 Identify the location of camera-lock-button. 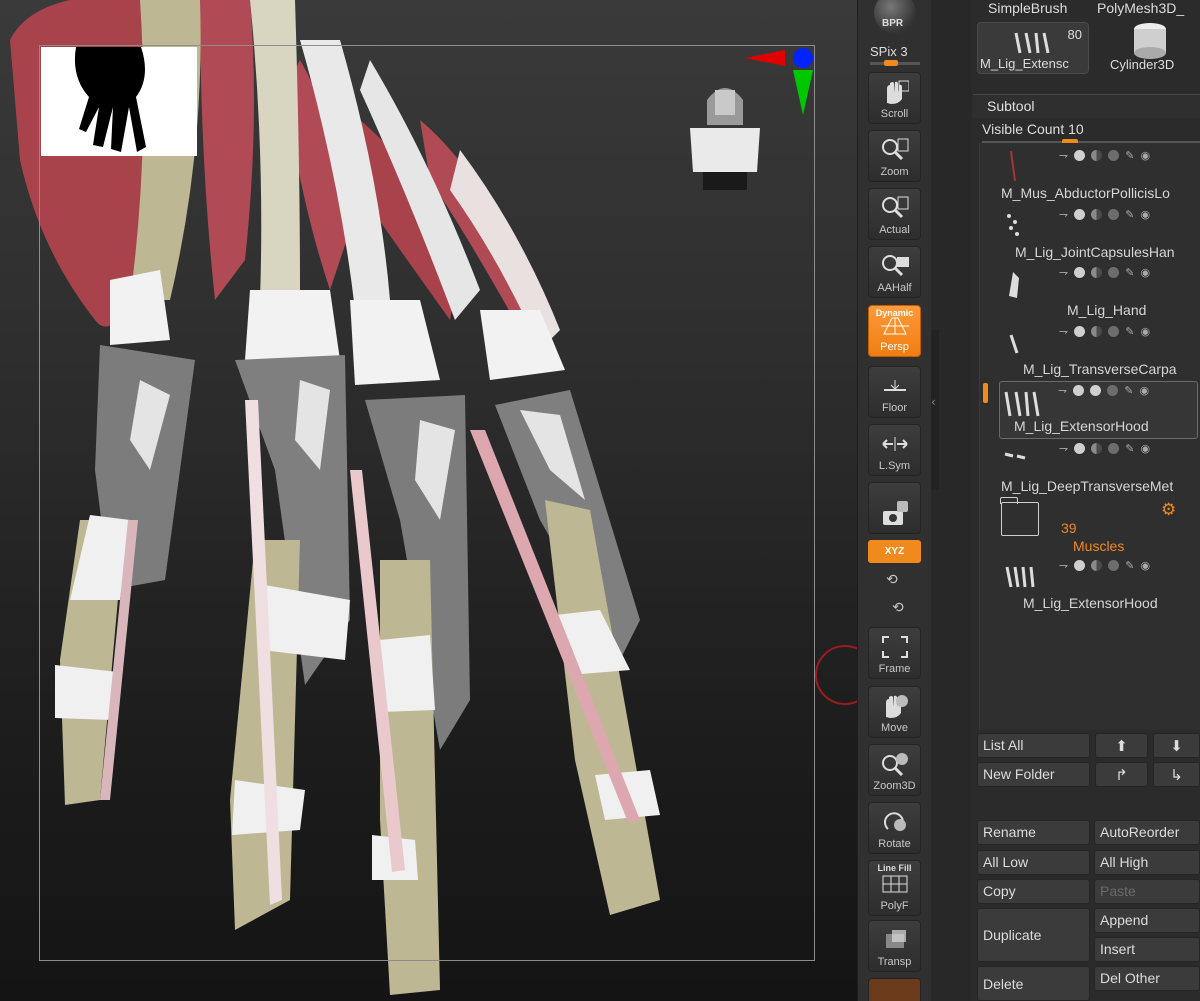
(894, 508).